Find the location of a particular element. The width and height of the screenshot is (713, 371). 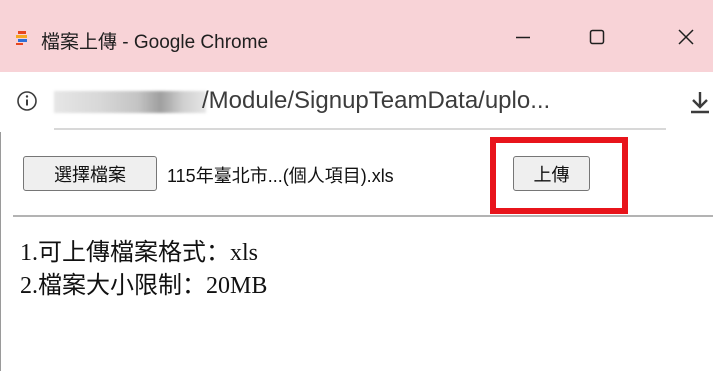

minimize-button is located at coordinates (523, 37).